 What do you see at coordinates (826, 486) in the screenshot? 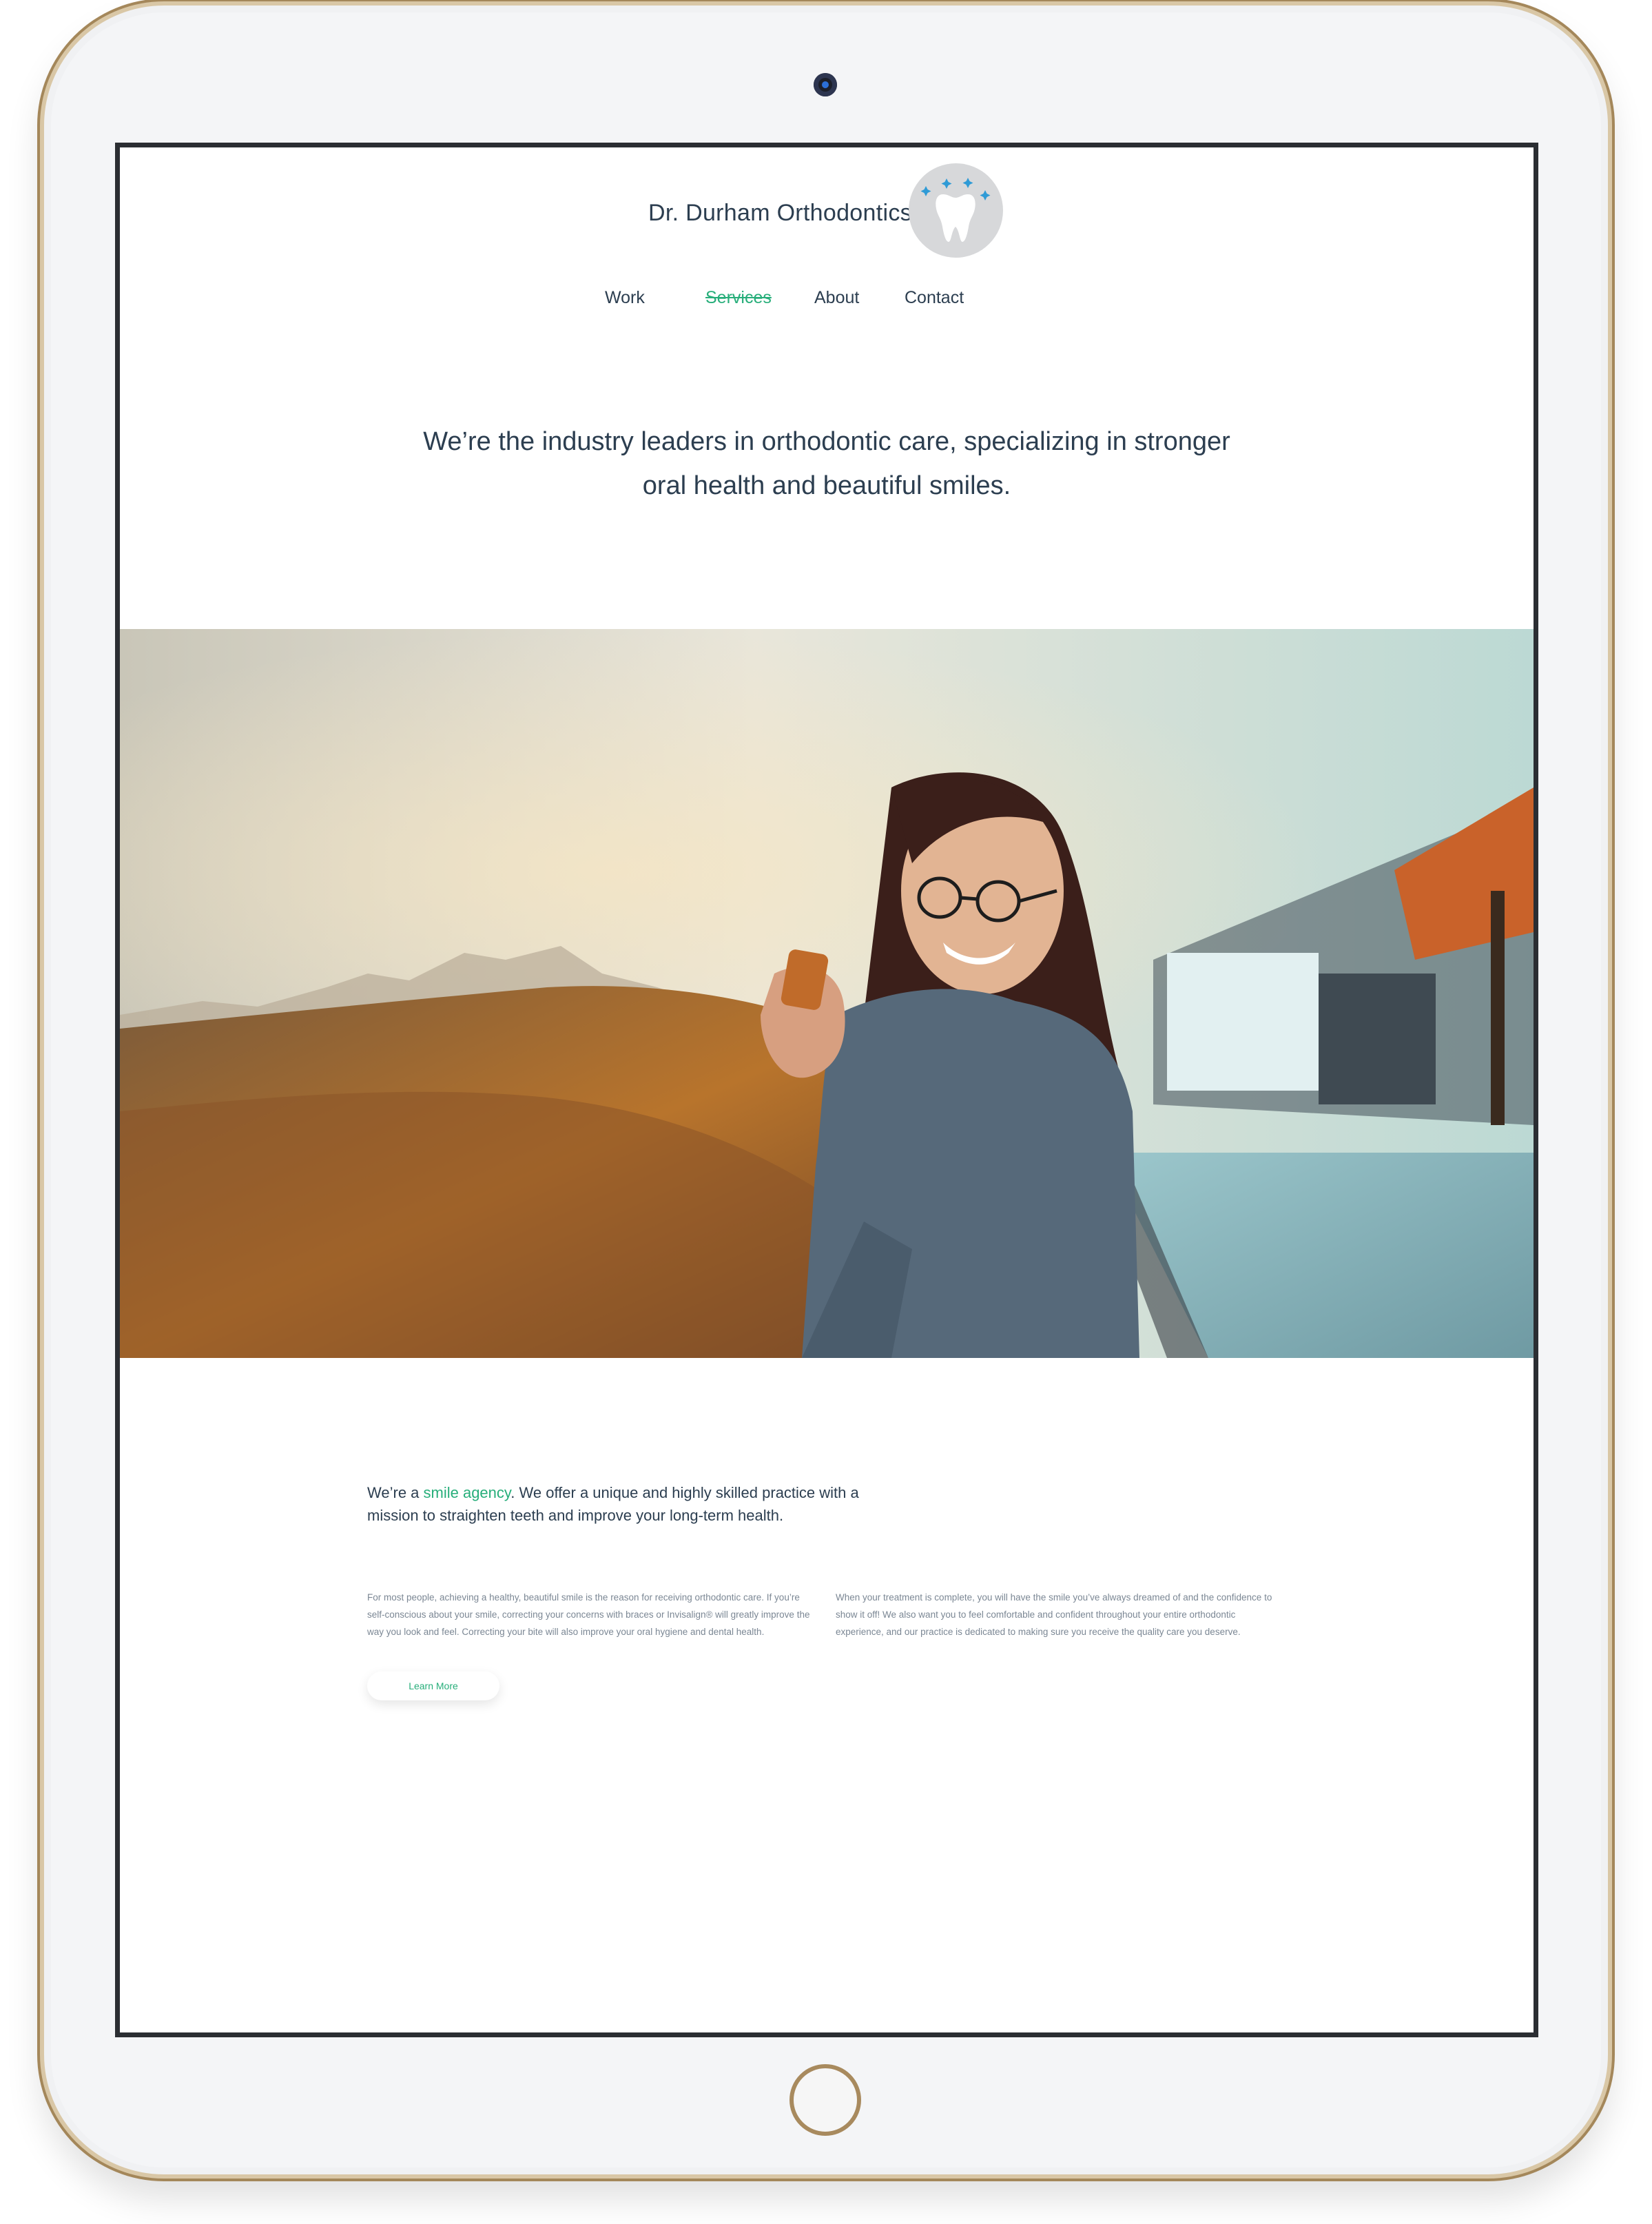
I see `hero-tagline-line2: oral health and beautiful smiles.` at bounding box center [826, 486].